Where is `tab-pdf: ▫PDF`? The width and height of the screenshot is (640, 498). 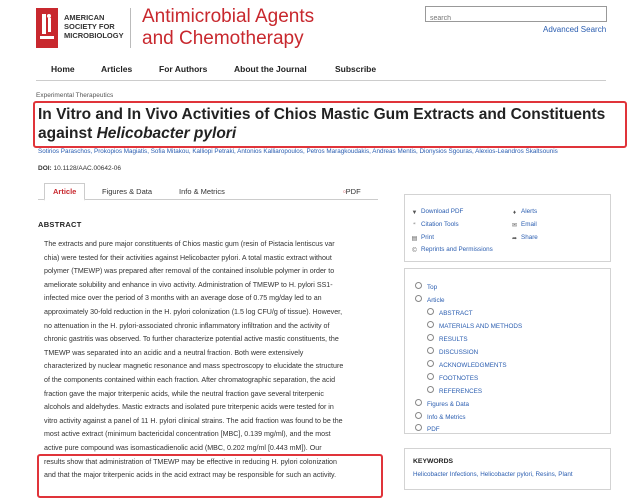 tab-pdf: ▫PDF is located at coordinates (352, 191).